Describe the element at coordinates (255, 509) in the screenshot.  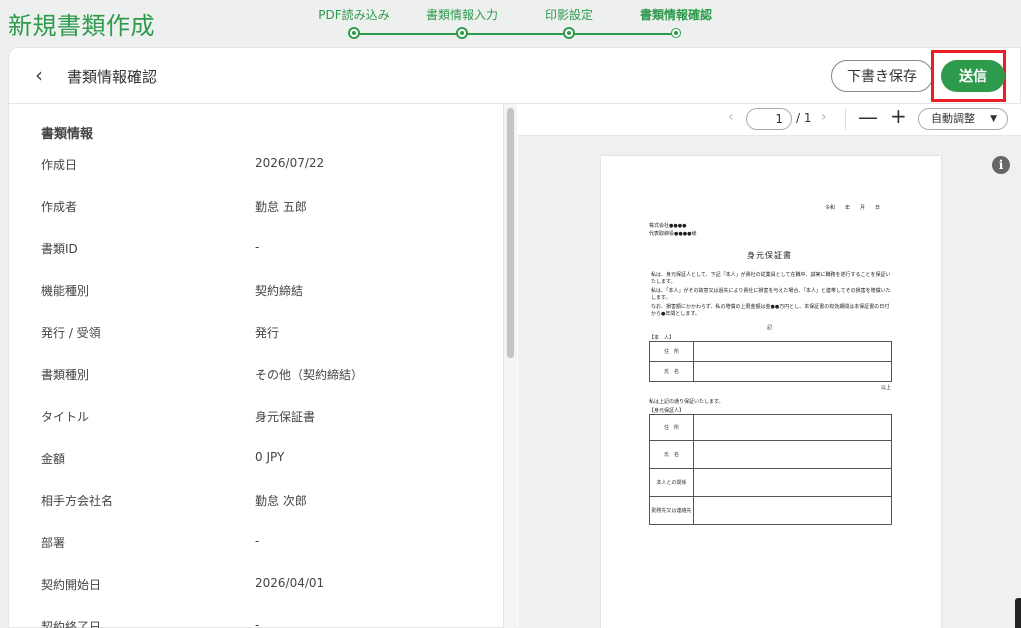
I see `info-row: 相手方会社名 勤怠 次郎` at that location.